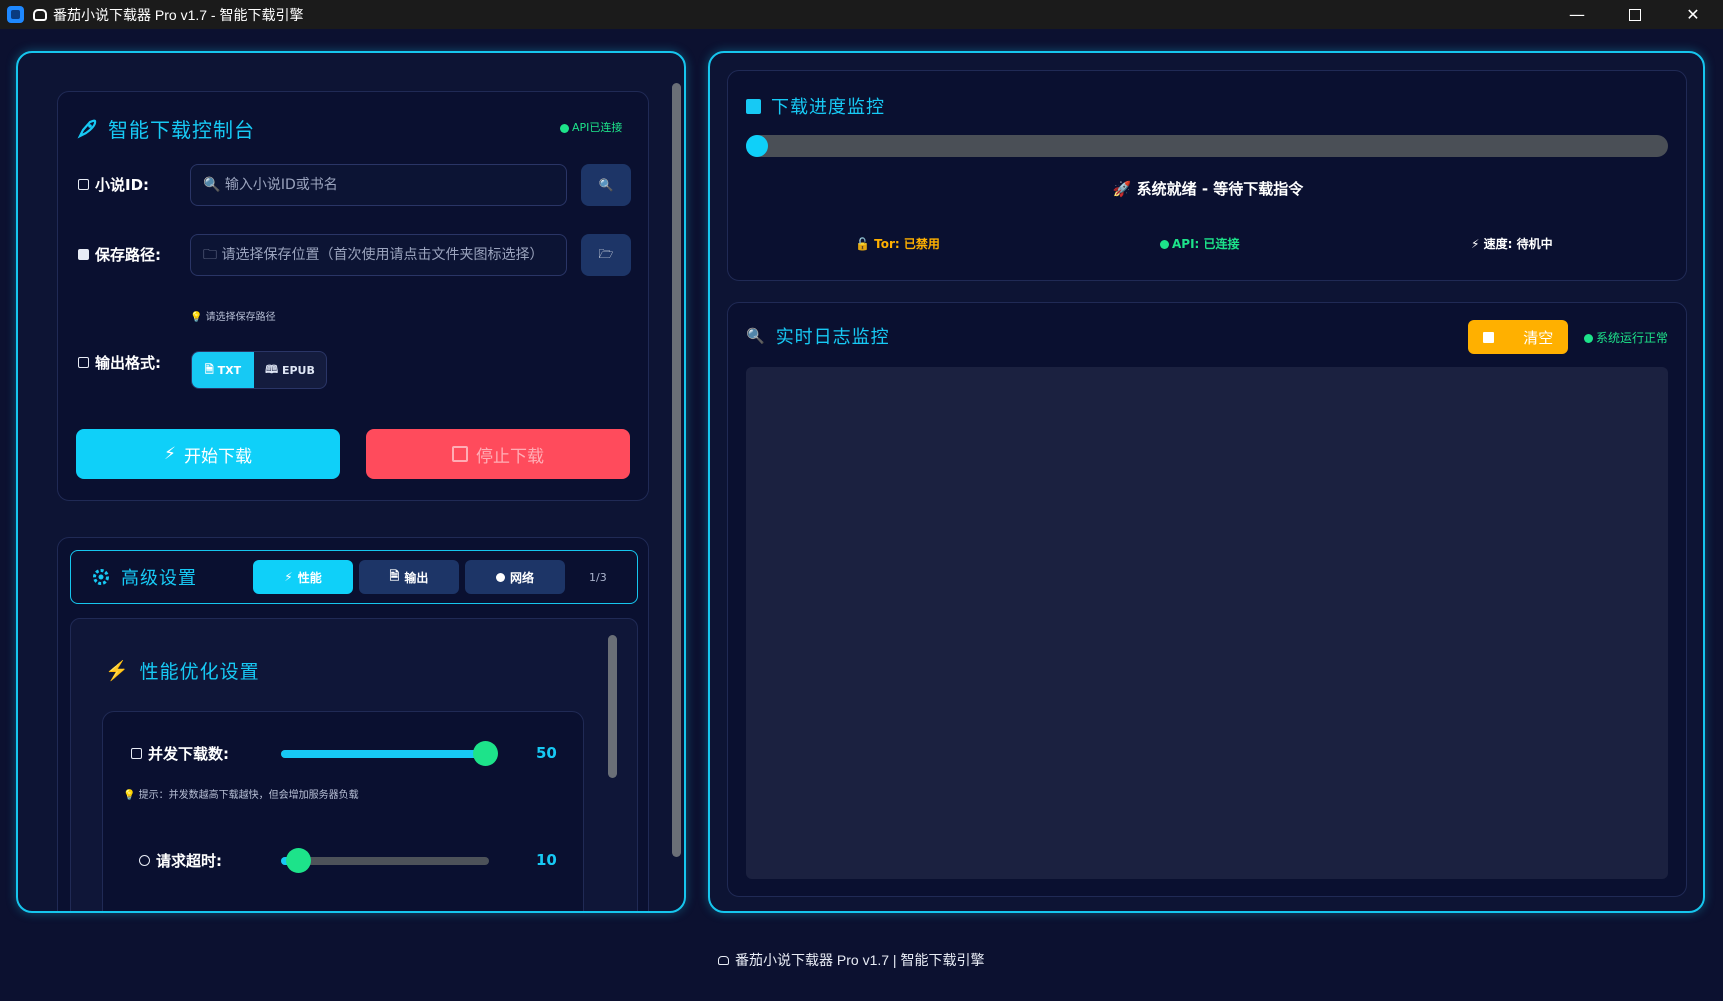 This screenshot has height=1001, width=1723. What do you see at coordinates (1577, 14) in the screenshot?
I see `minimize-button: —` at bounding box center [1577, 14].